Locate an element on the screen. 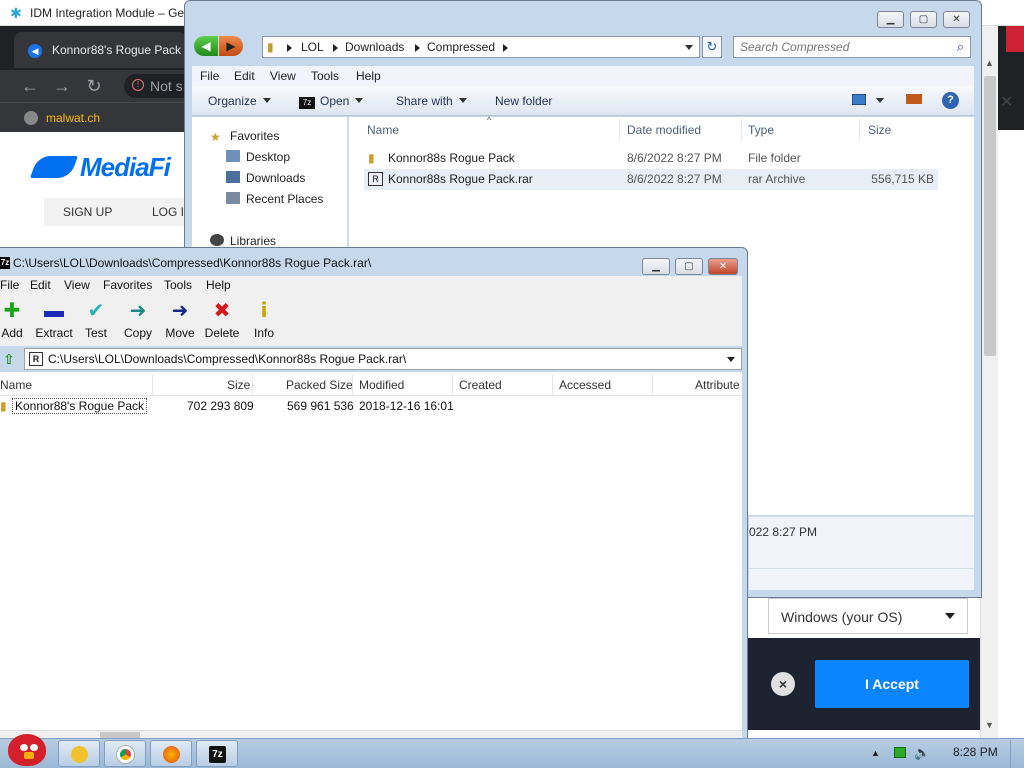 The width and height of the screenshot is (1024, 768). up-folder-icon: ⇧ is located at coordinates (9, 359).